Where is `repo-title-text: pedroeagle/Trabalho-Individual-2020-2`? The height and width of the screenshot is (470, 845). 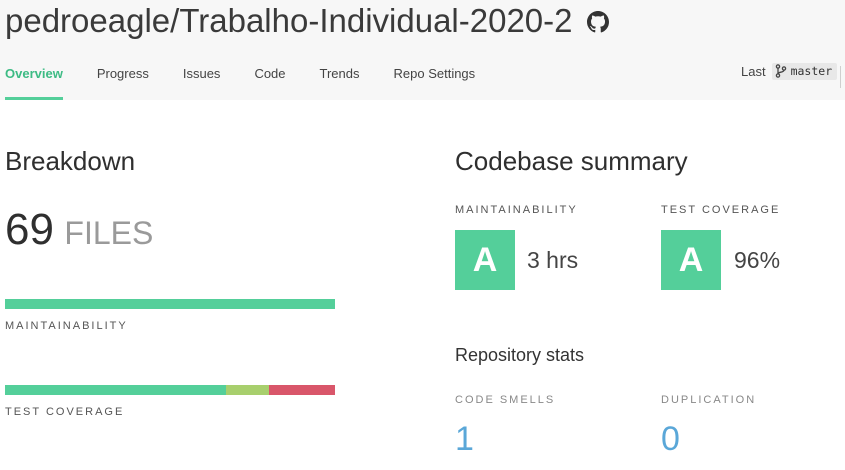
repo-title-text: pedroeagle/Trabalho-Individual-2020-2 is located at coordinates (289, 21).